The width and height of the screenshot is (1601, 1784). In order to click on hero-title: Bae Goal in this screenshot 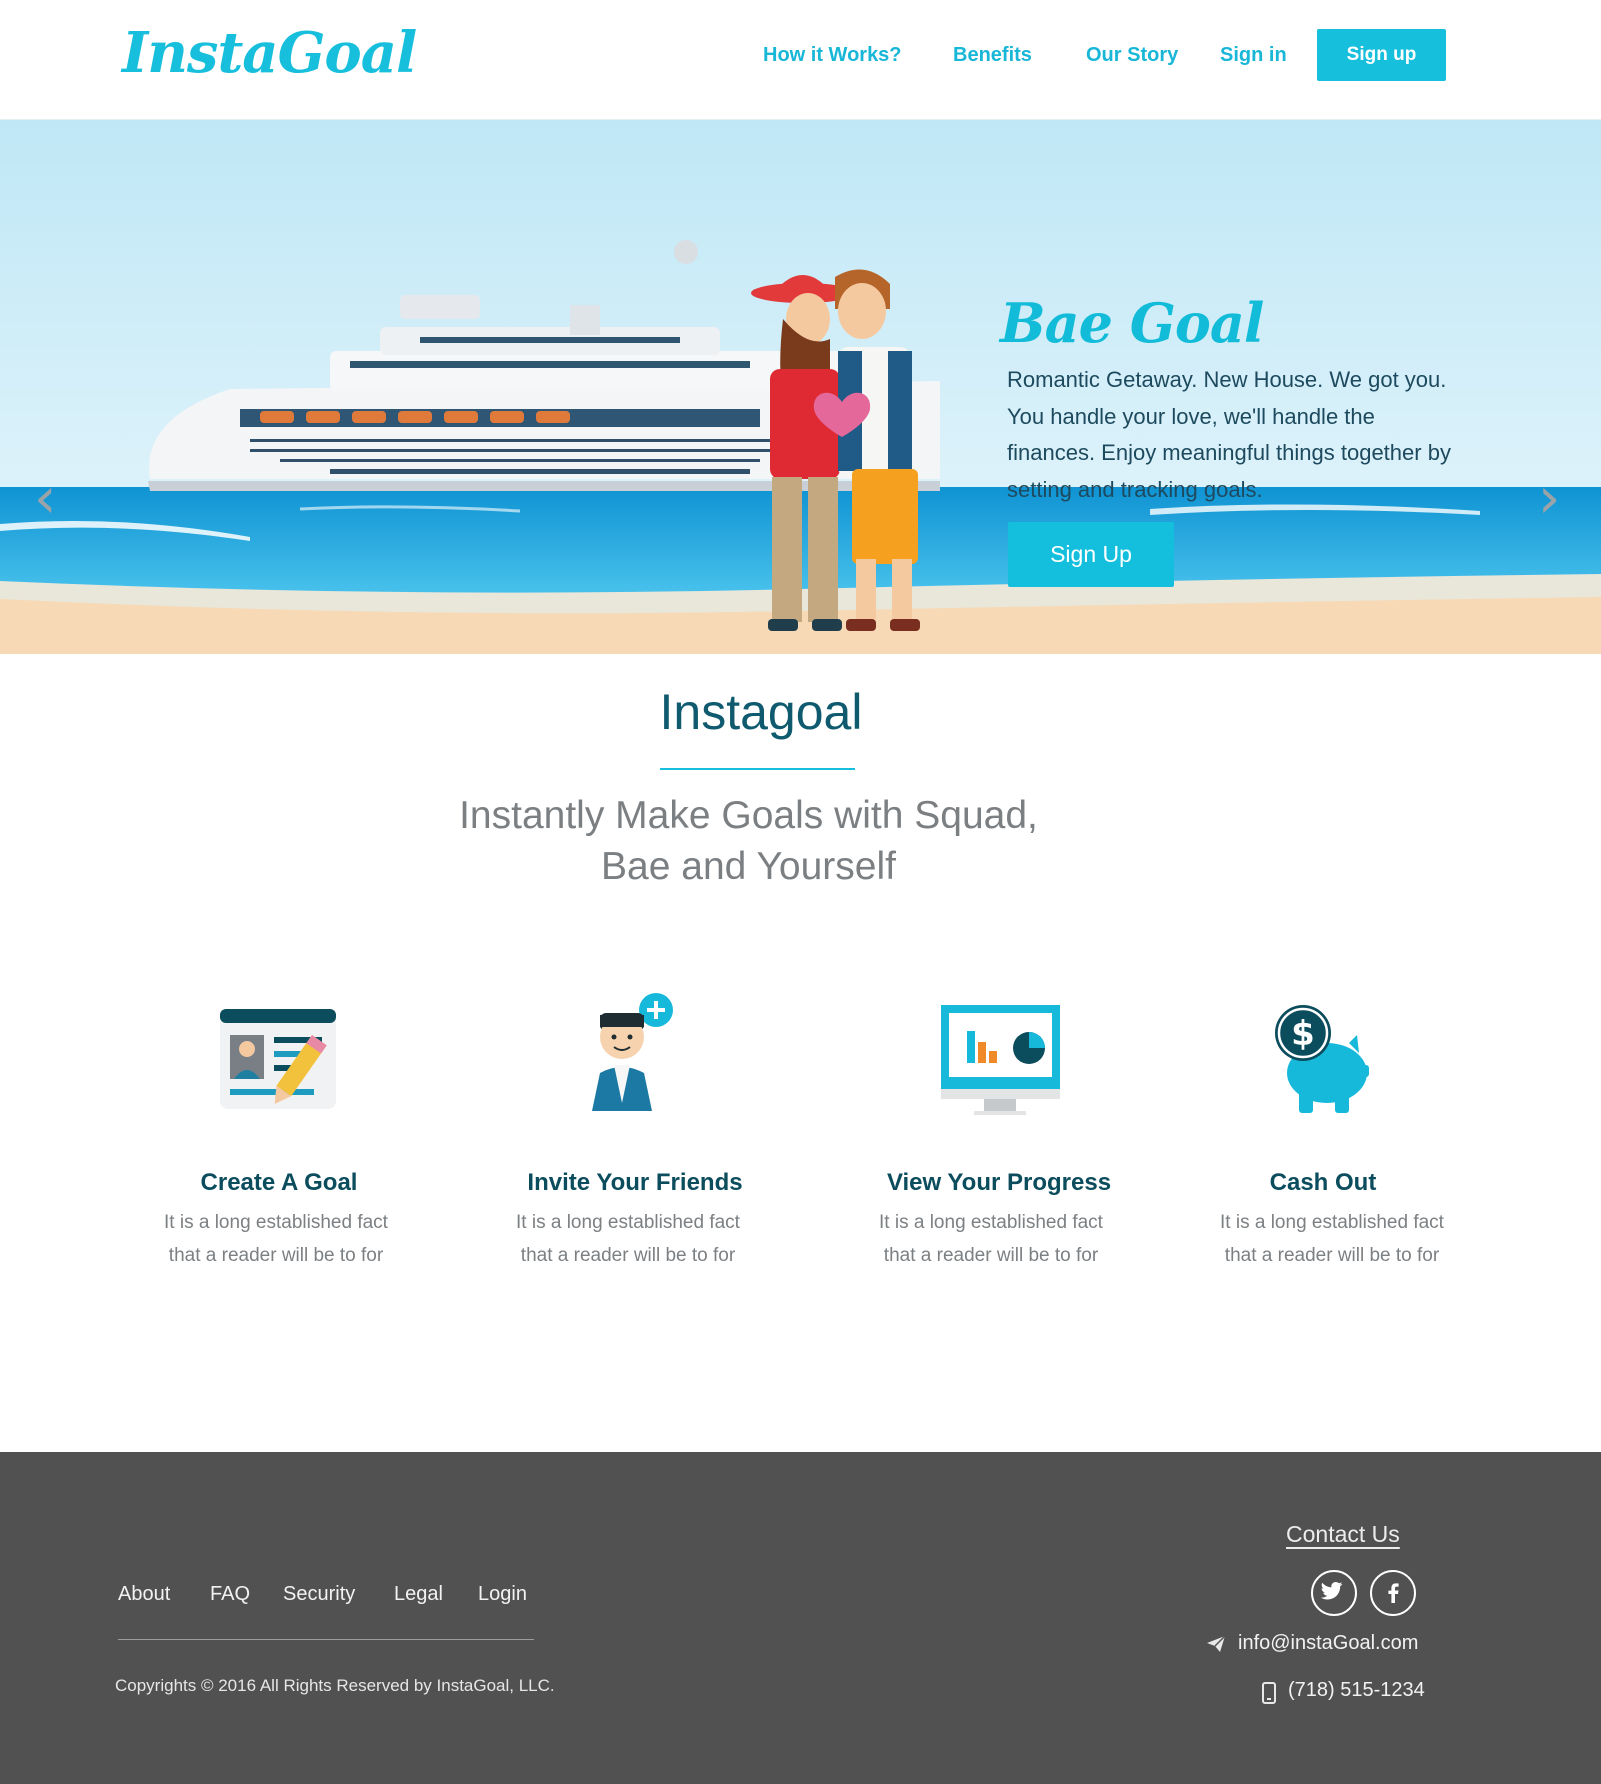, I will do `click(1132, 323)`.